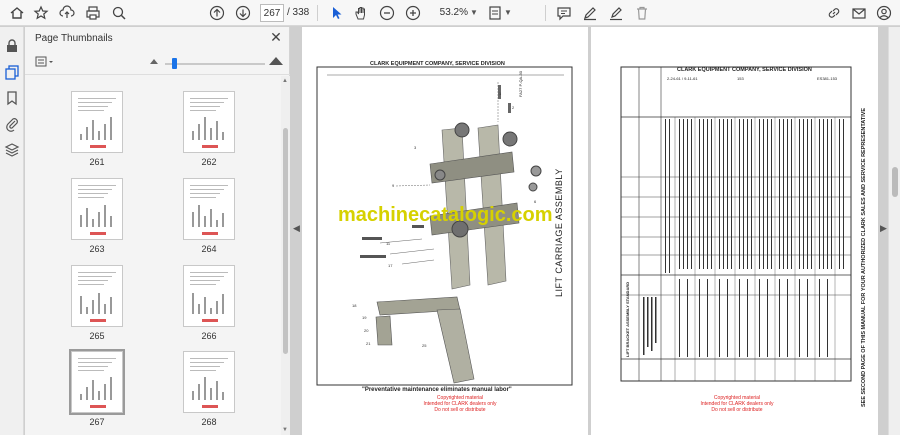 The image size is (900, 435). Describe the element at coordinates (642, 13) in the screenshot. I see `delete-icon` at that location.